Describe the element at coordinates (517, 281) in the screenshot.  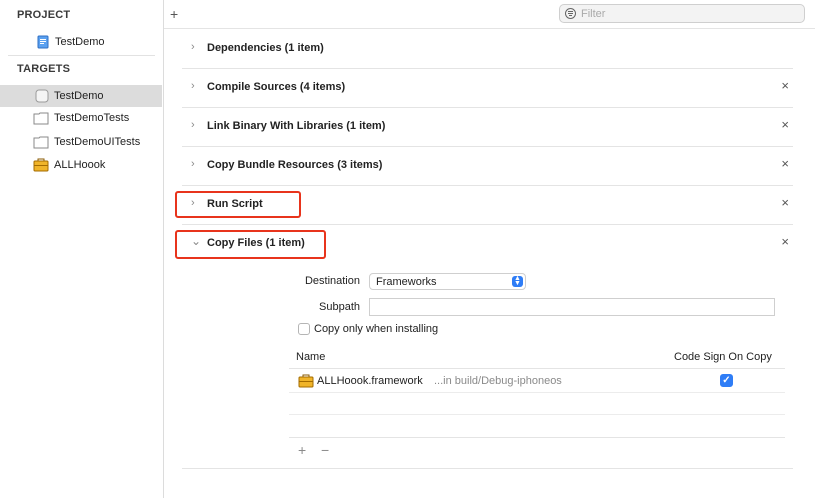
I see `updown-arrows-icon: ▲ ▼` at that location.